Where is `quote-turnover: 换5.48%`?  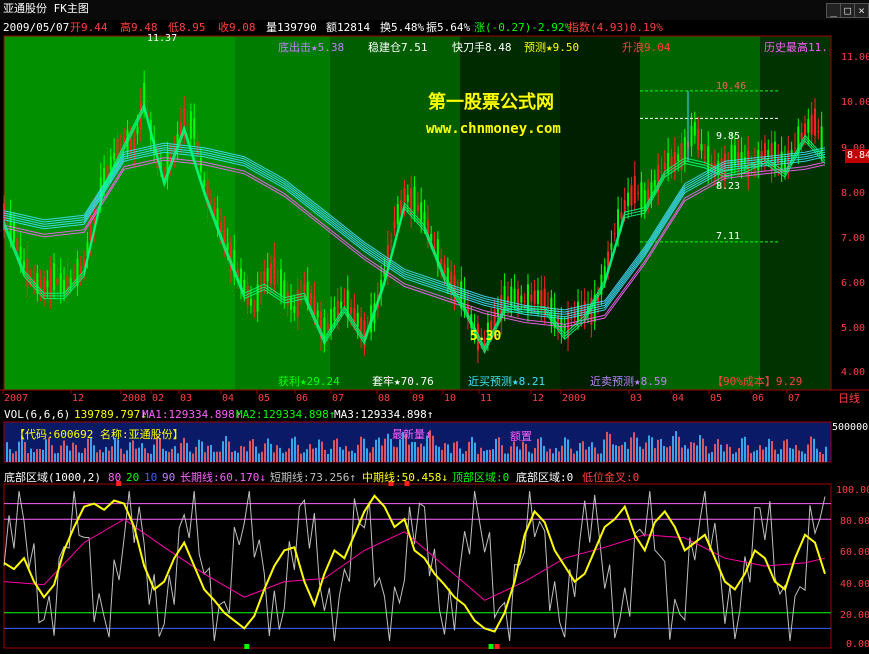 quote-turnover: 换5.48% is located at coordinates (402, 27).